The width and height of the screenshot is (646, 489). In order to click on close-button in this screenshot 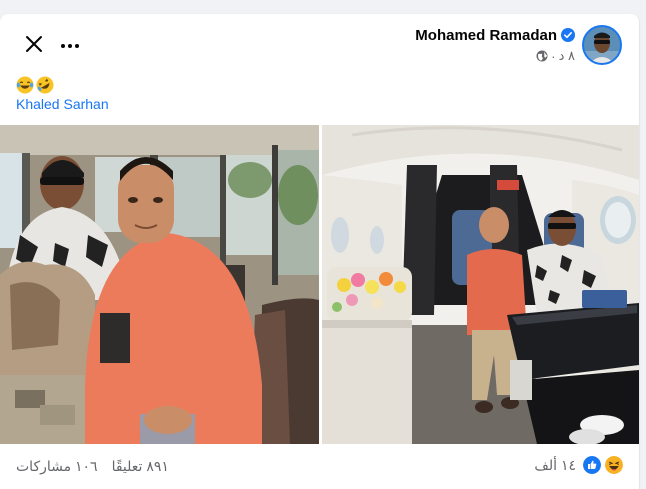, I will do `click(34, 44)`.